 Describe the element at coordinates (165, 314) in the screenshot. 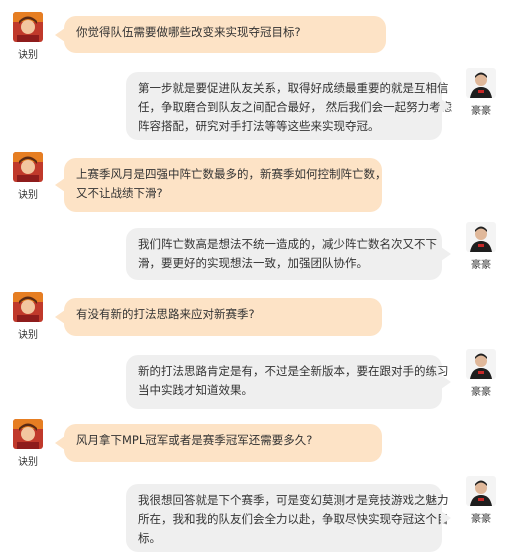

I see `message-line: 有没有新的打法思路来应对新赛季?` at that location.